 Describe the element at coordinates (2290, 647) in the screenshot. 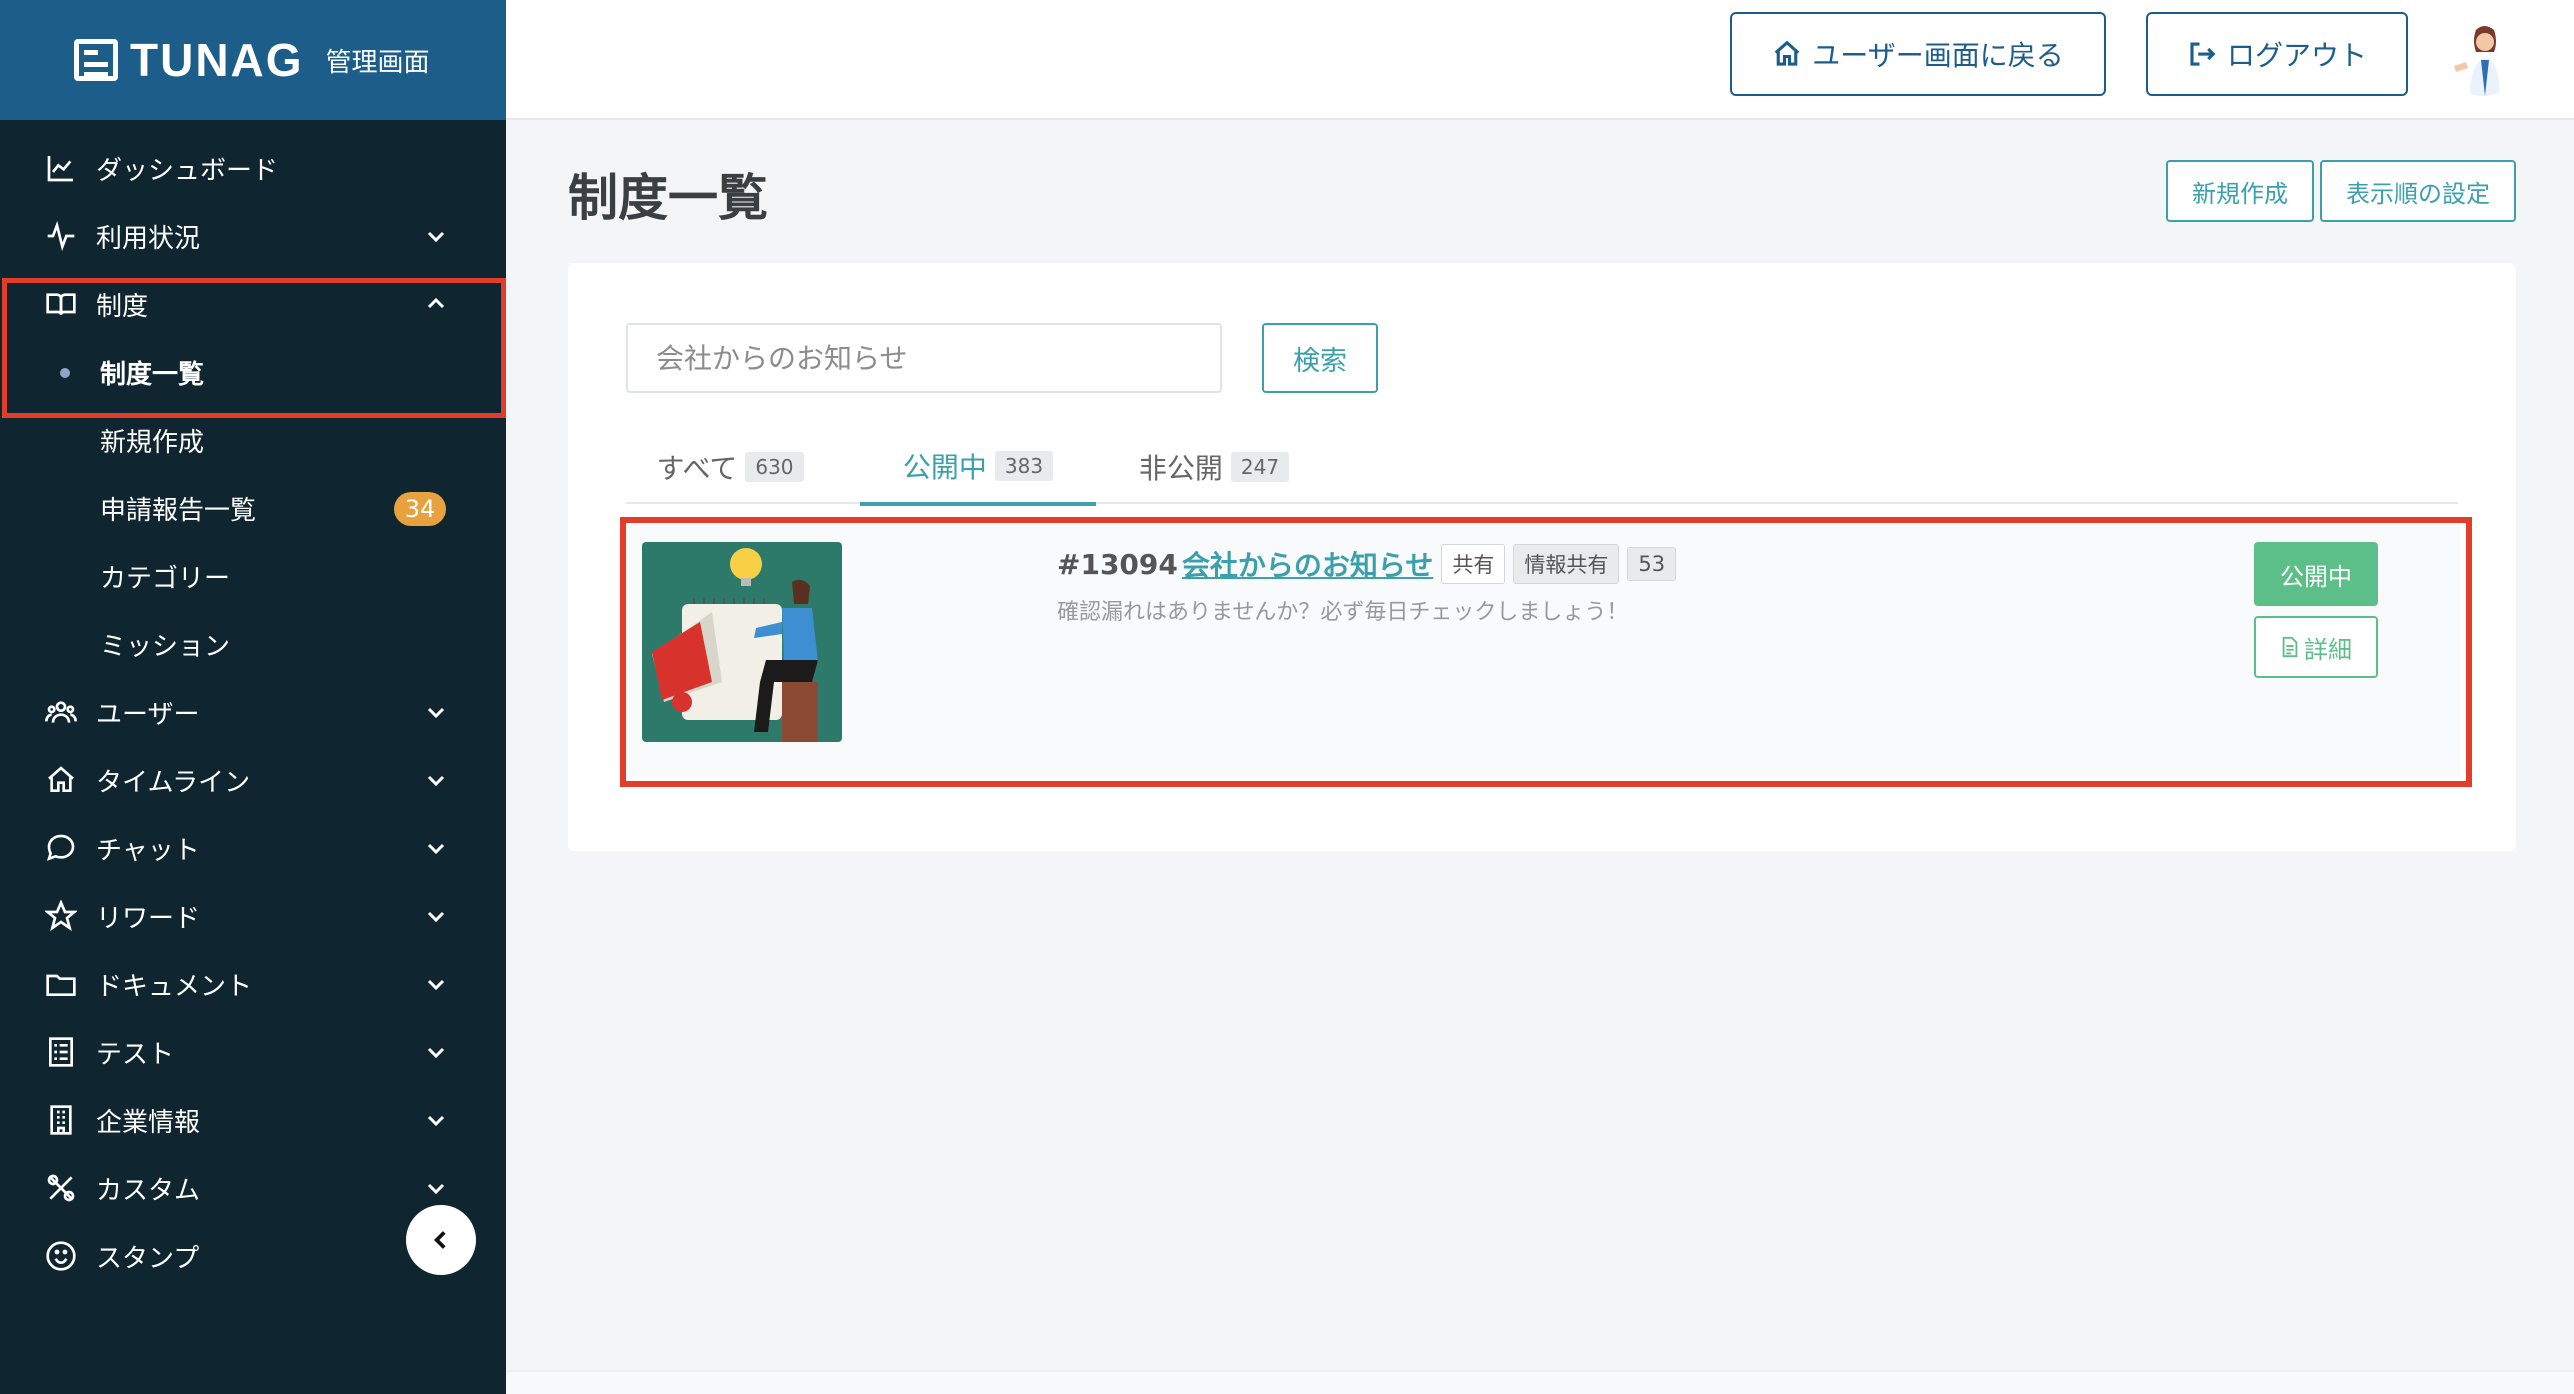

I see `document-icon` at that location.